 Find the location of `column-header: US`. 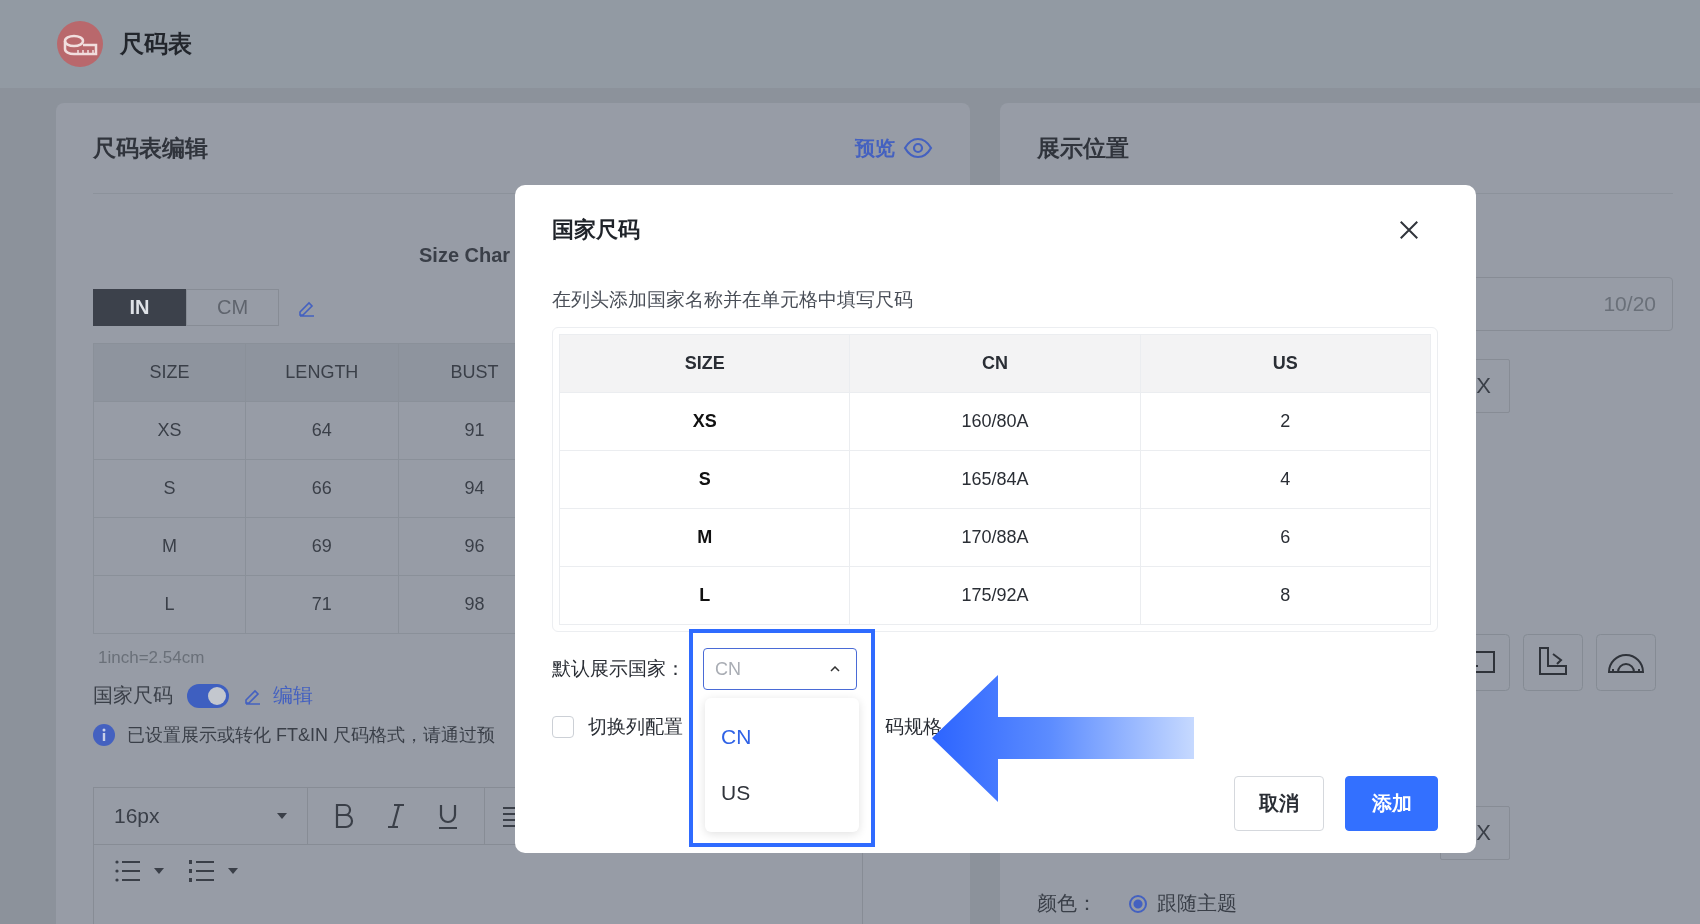

column-header: US is located at coordinates (1285, 363).